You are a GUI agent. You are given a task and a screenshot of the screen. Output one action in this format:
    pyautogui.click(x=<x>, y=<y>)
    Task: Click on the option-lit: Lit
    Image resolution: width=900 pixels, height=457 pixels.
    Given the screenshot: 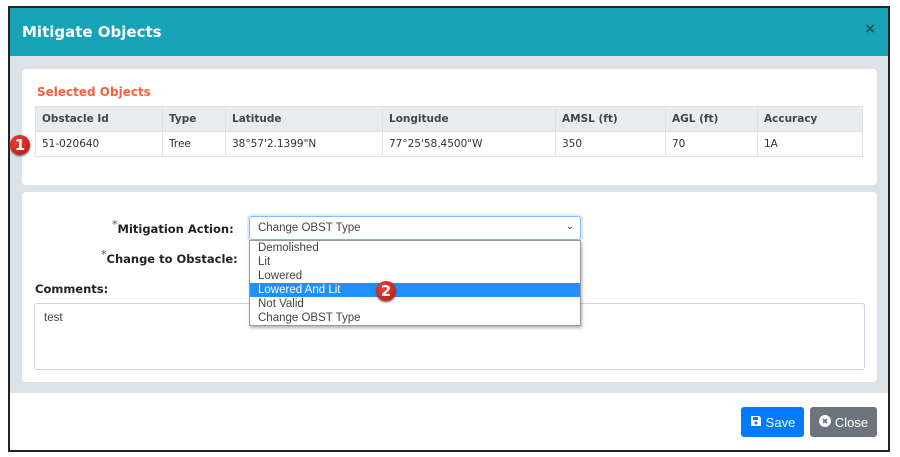 What is the action you would take?
    pyautogui.click(x=415, y=262)
    